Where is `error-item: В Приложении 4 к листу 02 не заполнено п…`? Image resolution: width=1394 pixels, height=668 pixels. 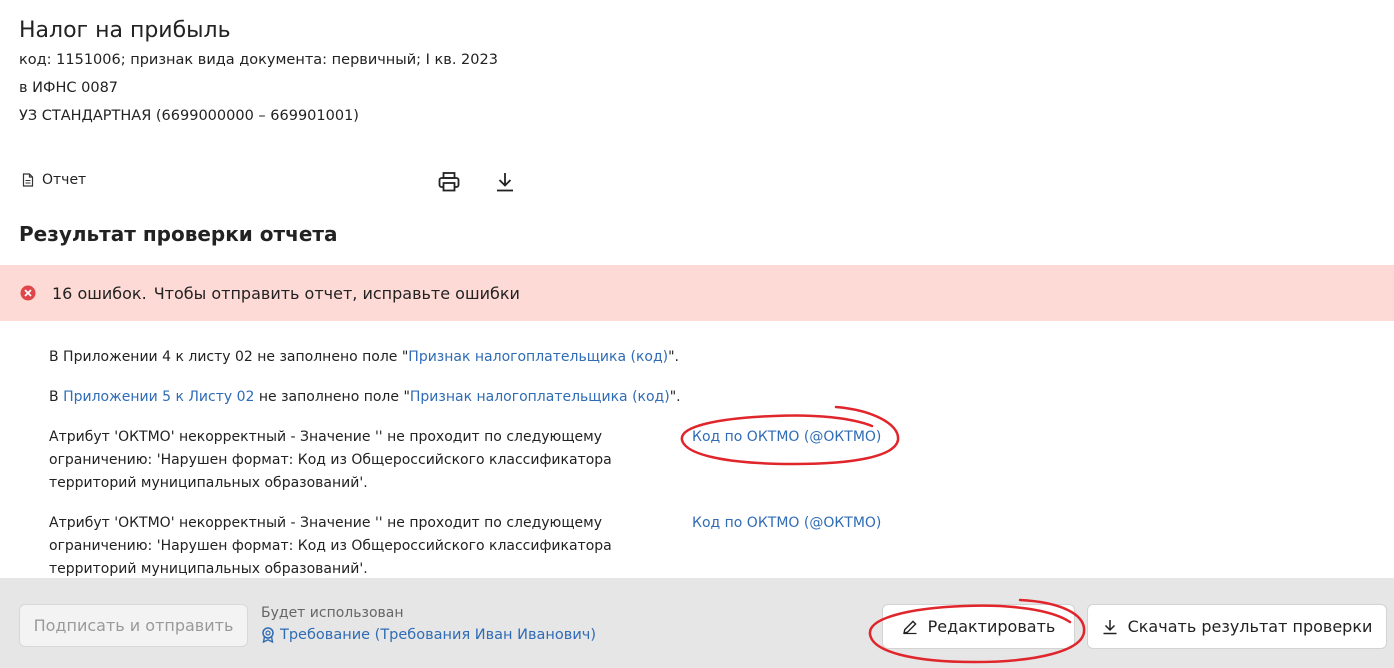
error-item: В Приложении 4 к листу 02 не заполнено п… is located at coordinates (649, 357).